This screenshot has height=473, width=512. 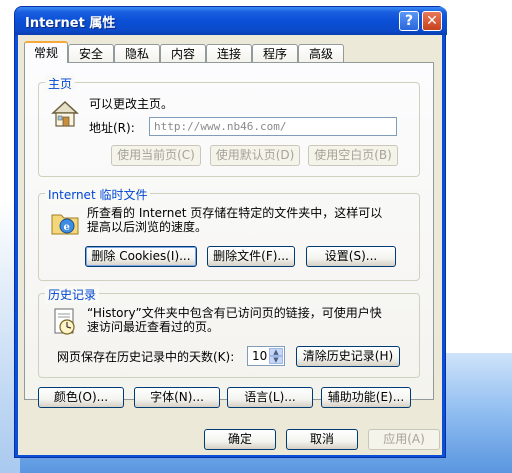 I want to click on history-group-title: 历史记录, so click(x=72, y=294).